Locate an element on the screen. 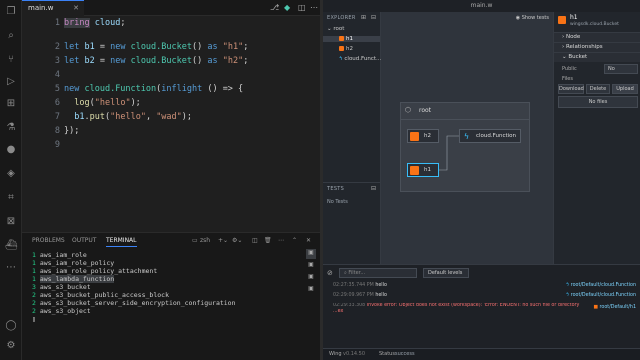 The height and width of the screenshot is (360, 640). line-number: 2 is located at coordinates (57, 47).